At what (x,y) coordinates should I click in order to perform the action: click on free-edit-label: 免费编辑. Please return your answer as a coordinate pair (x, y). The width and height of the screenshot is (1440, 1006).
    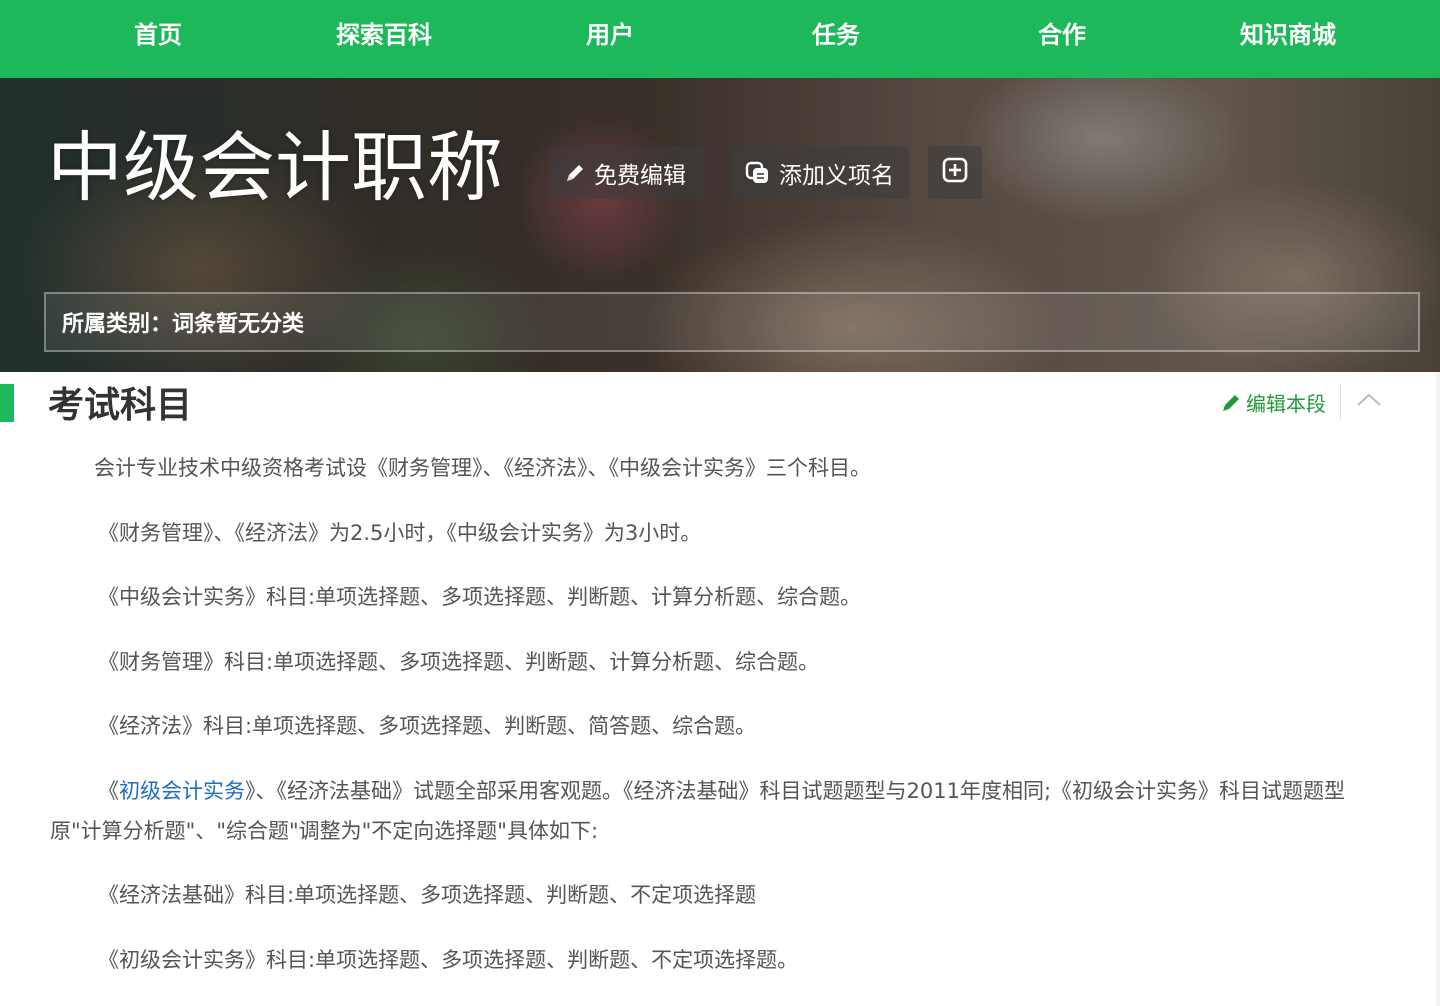
    Looking at the image, I should click on (640, 175).